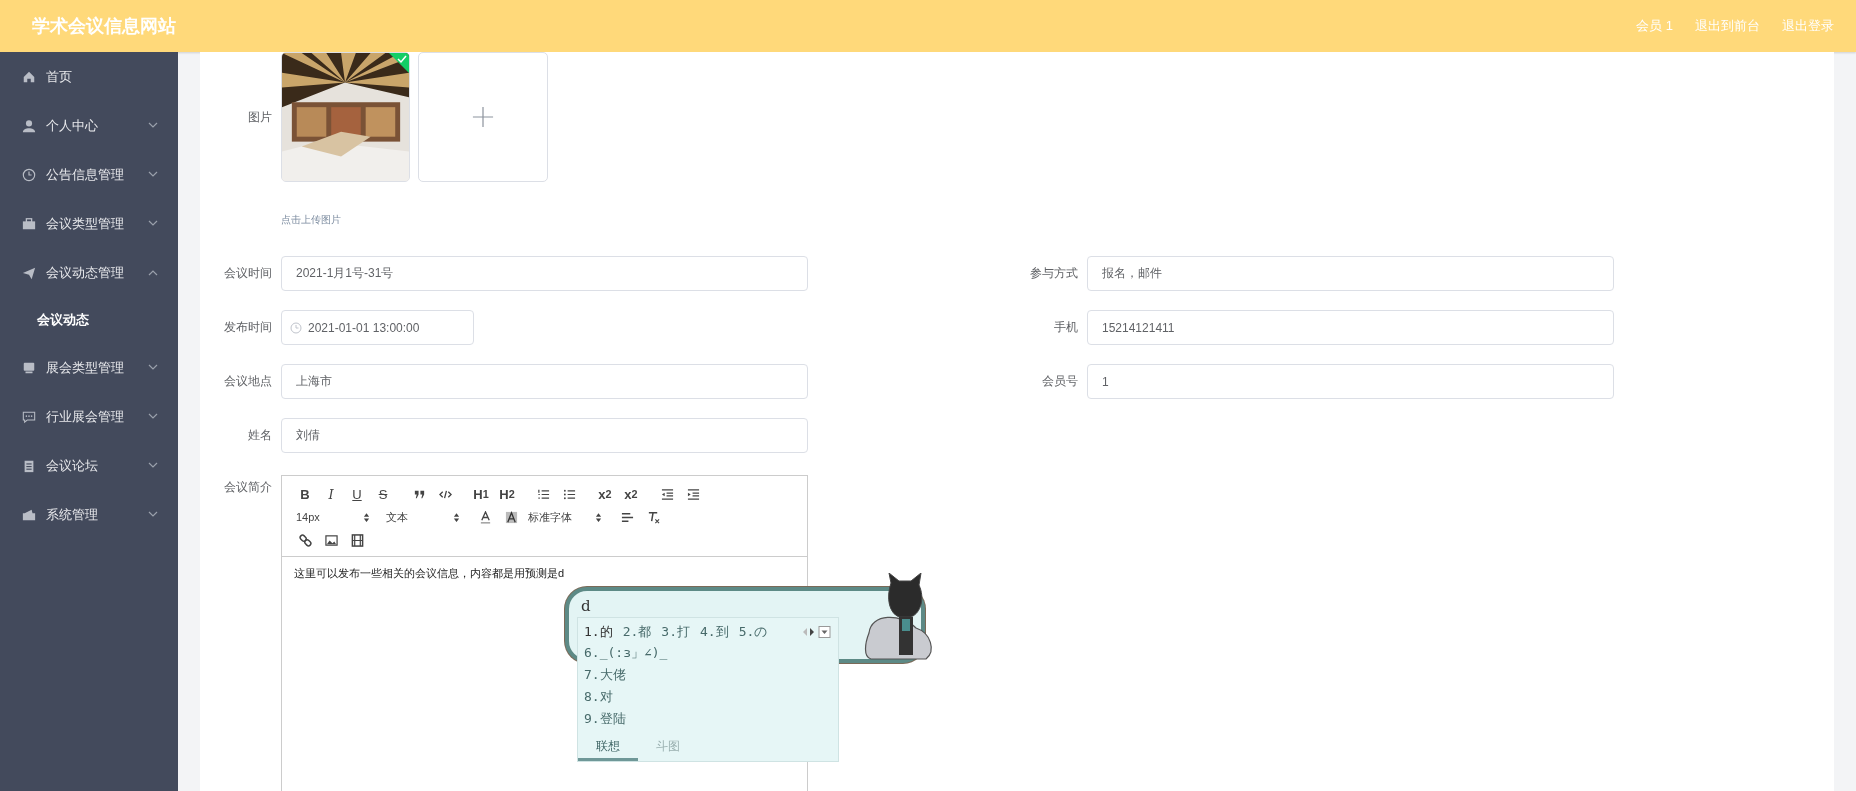 This screenshot has height=791, width=1856. I want to click on ime-candidate: 1.的, so click(598, 632).